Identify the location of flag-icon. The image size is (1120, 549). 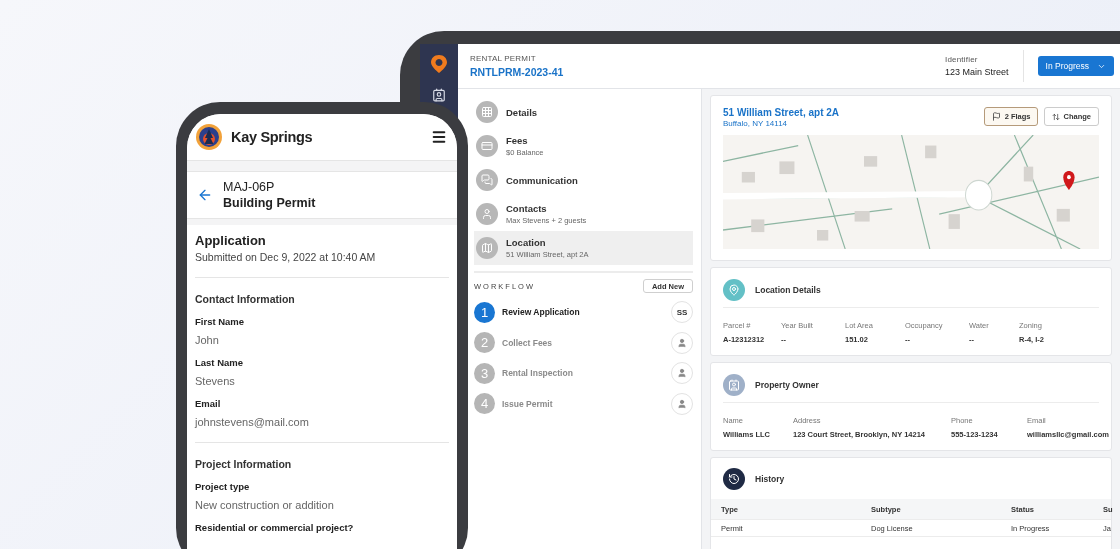
(996, 116).